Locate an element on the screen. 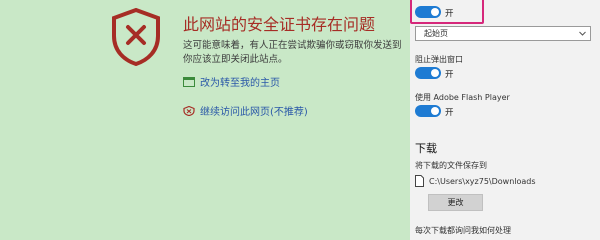 This screenshot has width=600, height=240. flash-toggle is located at coordinates (428, 111).